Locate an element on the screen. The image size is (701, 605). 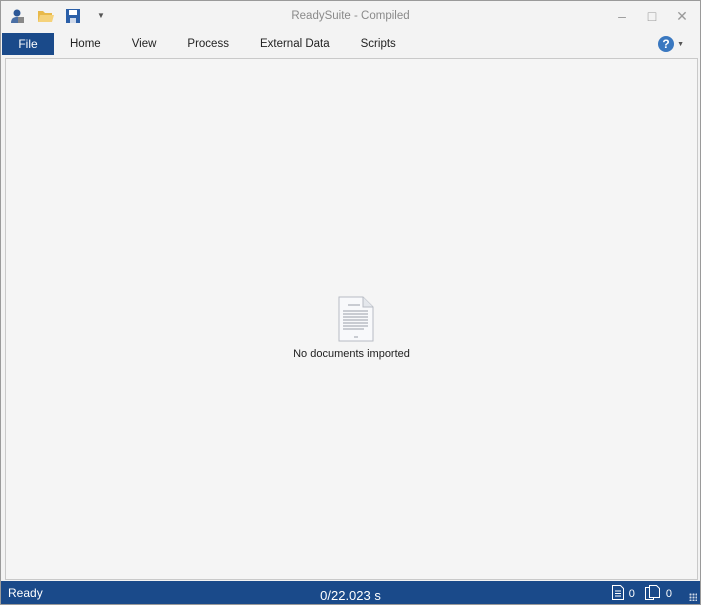
empty-state-message: No documents imported is located at coordinates (351, 354).